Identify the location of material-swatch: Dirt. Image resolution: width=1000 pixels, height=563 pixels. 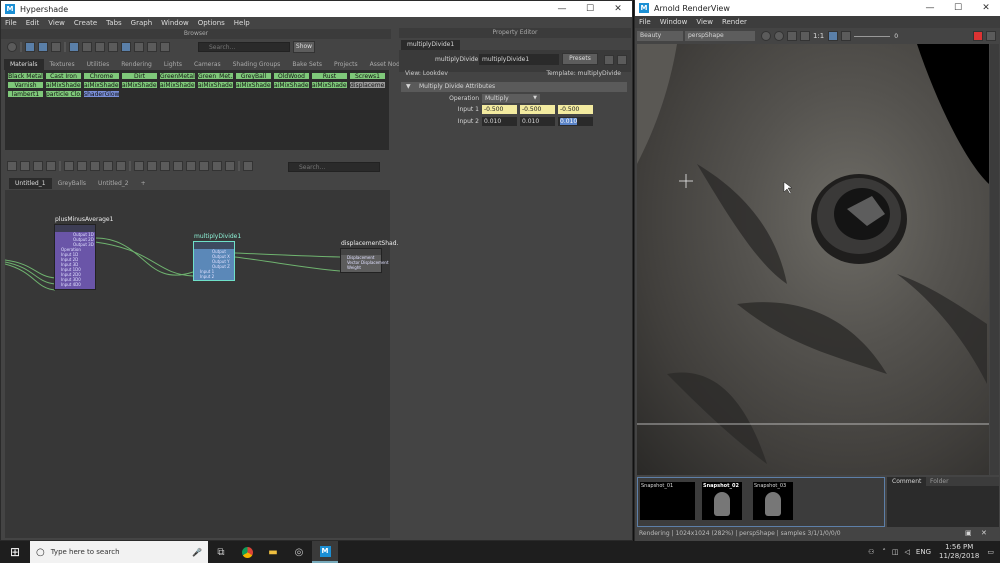
(139, 76).